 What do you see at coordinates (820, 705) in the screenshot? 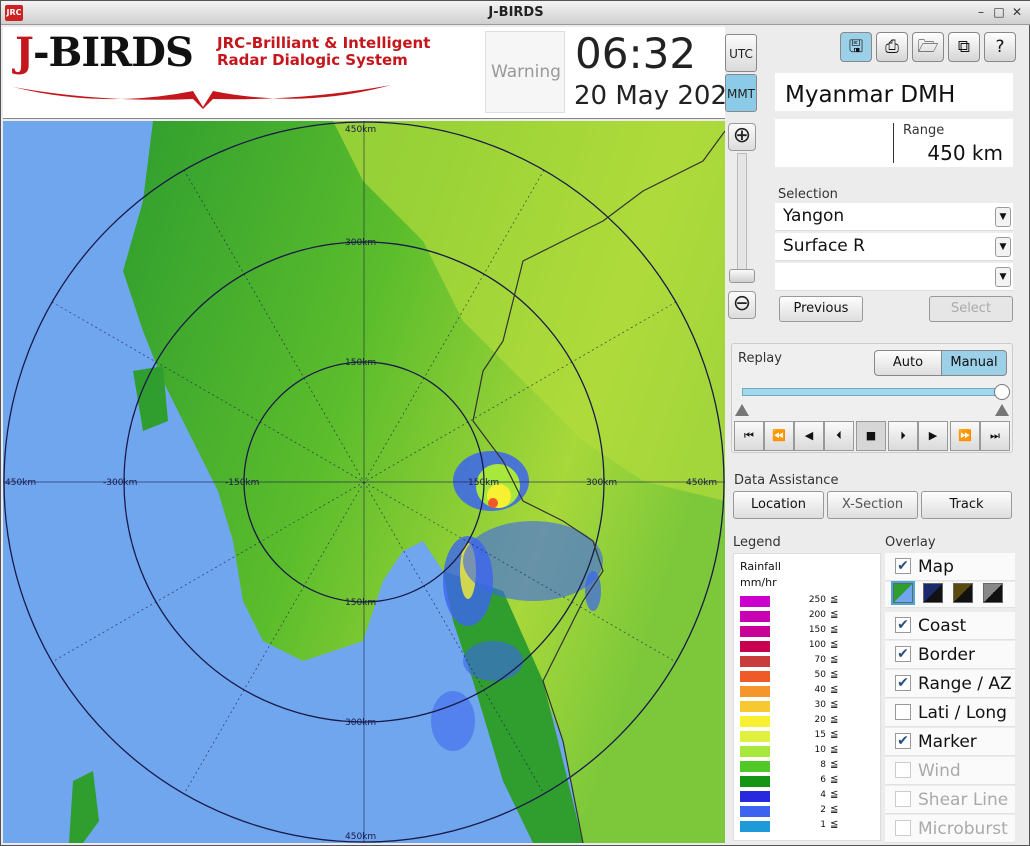
I see `legend-value: 30` at bounding box center [820, 705].